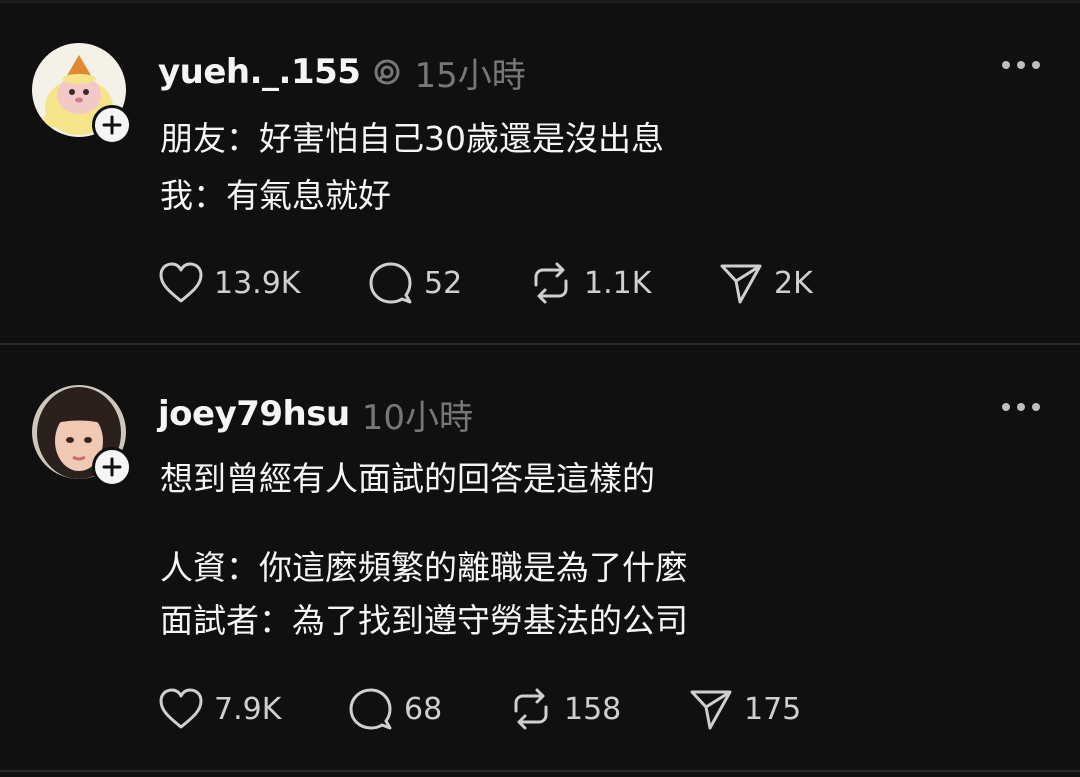  I want to click on share-count: 175, so click(773, 709).